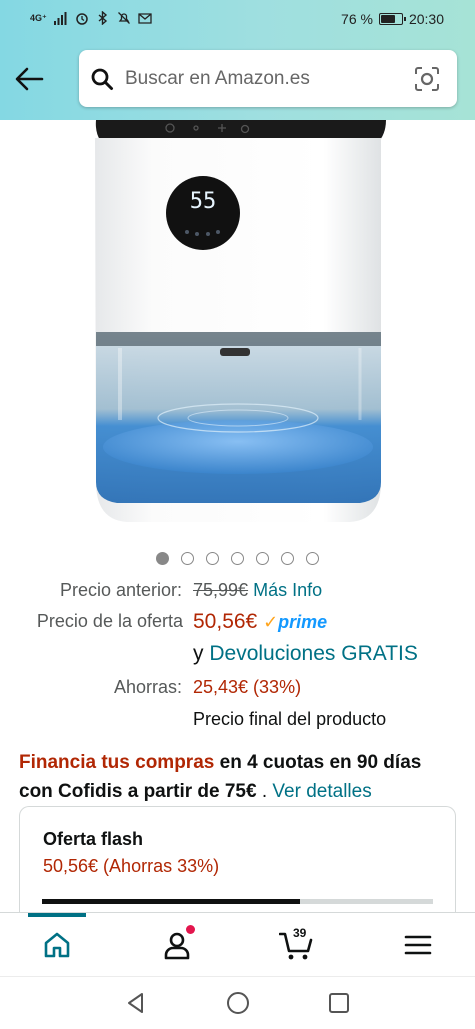  What do you see at coordinates (29, 79) in the screenshot?
I see `back-arrow-icon` at bounding box center [29, 79].